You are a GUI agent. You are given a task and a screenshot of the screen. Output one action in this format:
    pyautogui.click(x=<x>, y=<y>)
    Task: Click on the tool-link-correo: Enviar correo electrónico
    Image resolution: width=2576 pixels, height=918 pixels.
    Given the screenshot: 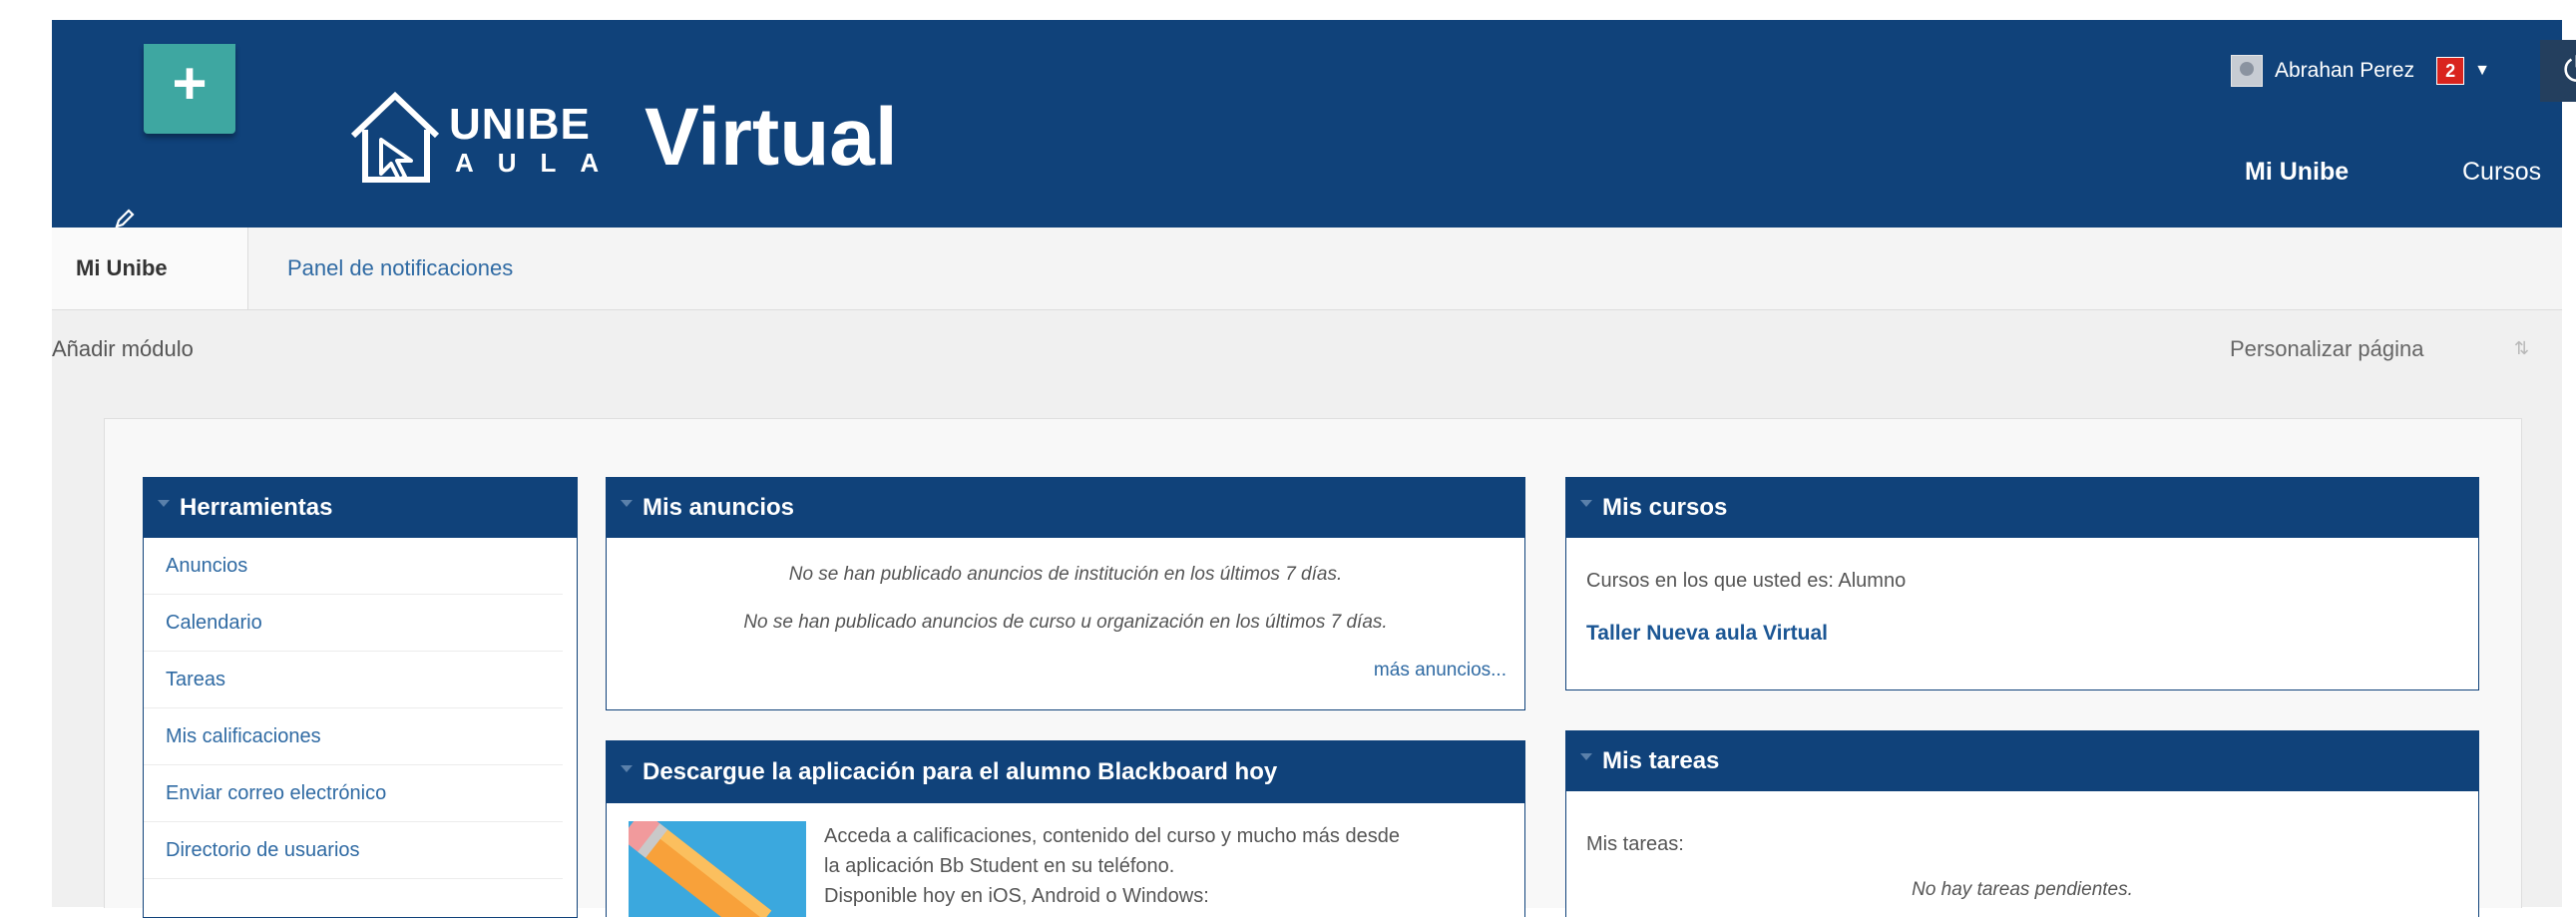 What is the action you would take?
    pyautogui.click(x=353, y=793)
    